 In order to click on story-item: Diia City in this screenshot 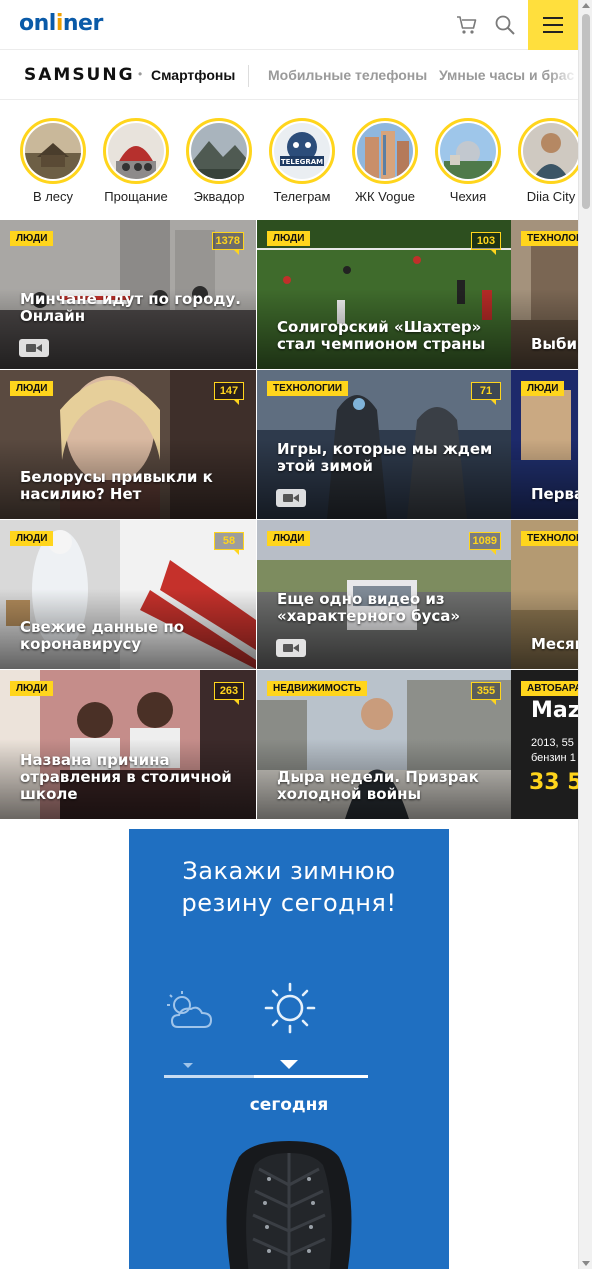, I will do `click(547, 161)`.